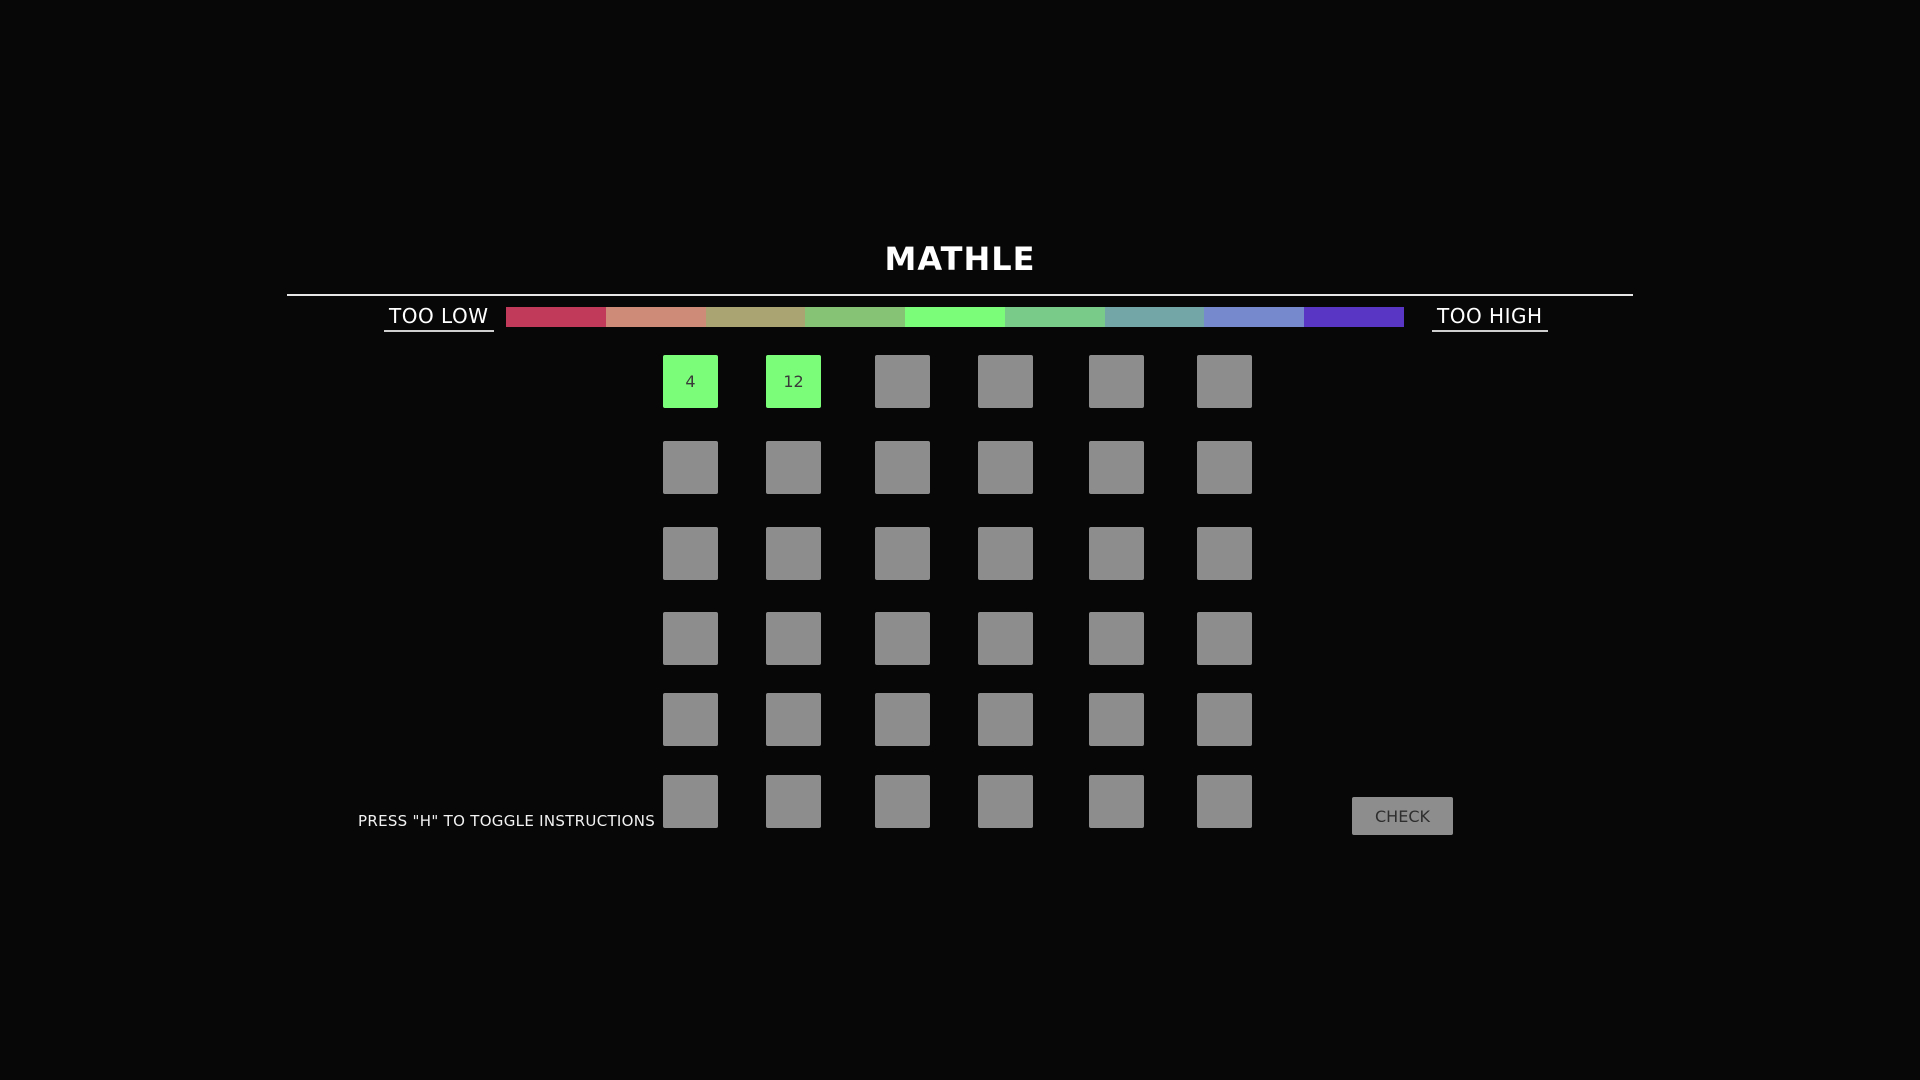 This screenshot has height=1080, width=1920. Describe the element at coordinates (439, 318) in the screenshot. I see `too-low-label: TOO LOW` at that location.